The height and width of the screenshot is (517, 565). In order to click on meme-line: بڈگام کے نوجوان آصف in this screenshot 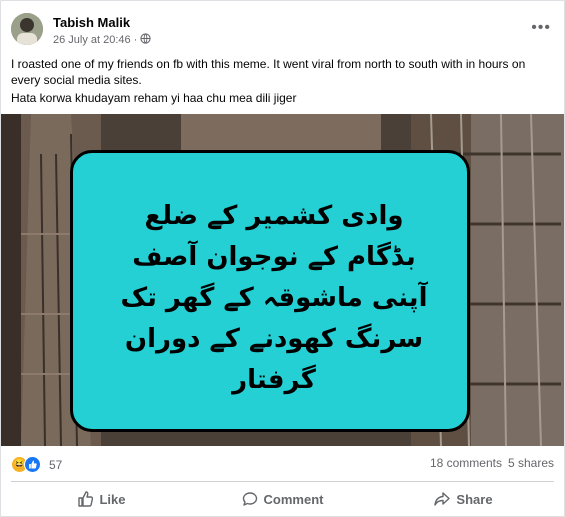, I will do `click(274, 257)`.